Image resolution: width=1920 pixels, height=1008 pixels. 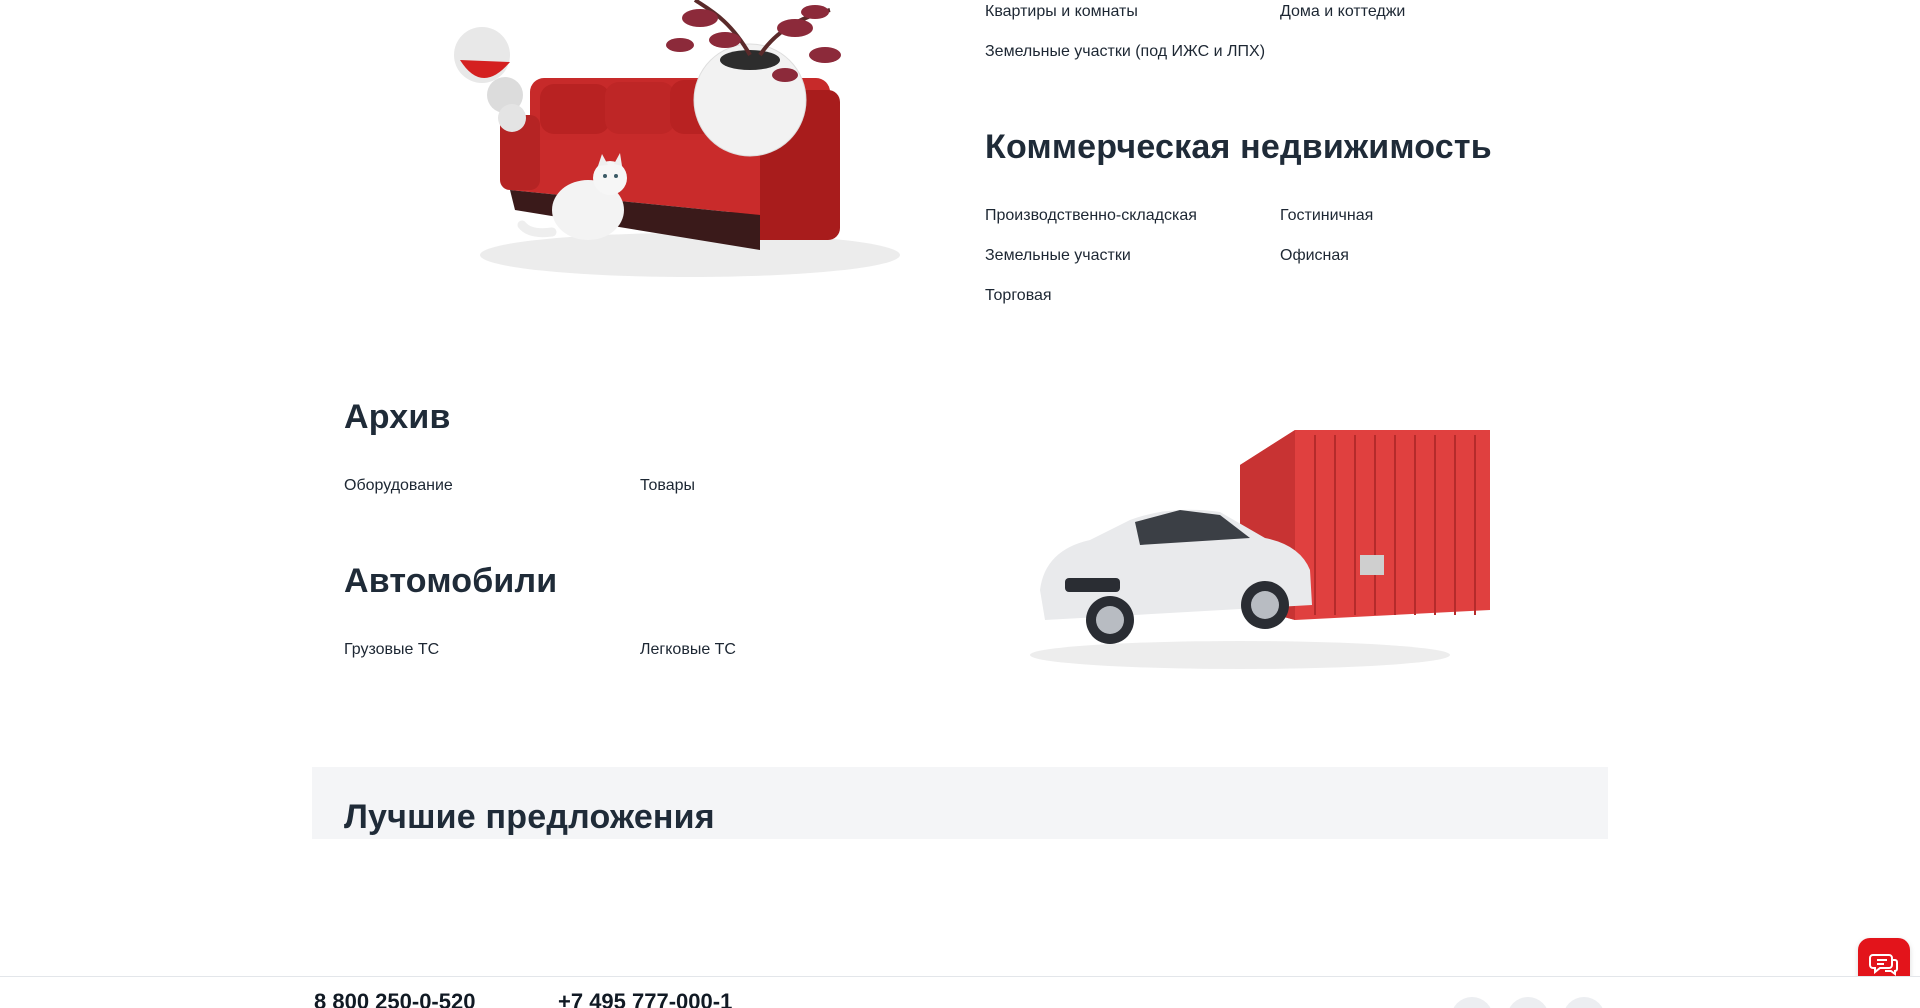 What do you see at coordinates (391, 650) in the screenshot?
I see `link-trucks: Грузовые ТС` at bounding box center [391, 650].